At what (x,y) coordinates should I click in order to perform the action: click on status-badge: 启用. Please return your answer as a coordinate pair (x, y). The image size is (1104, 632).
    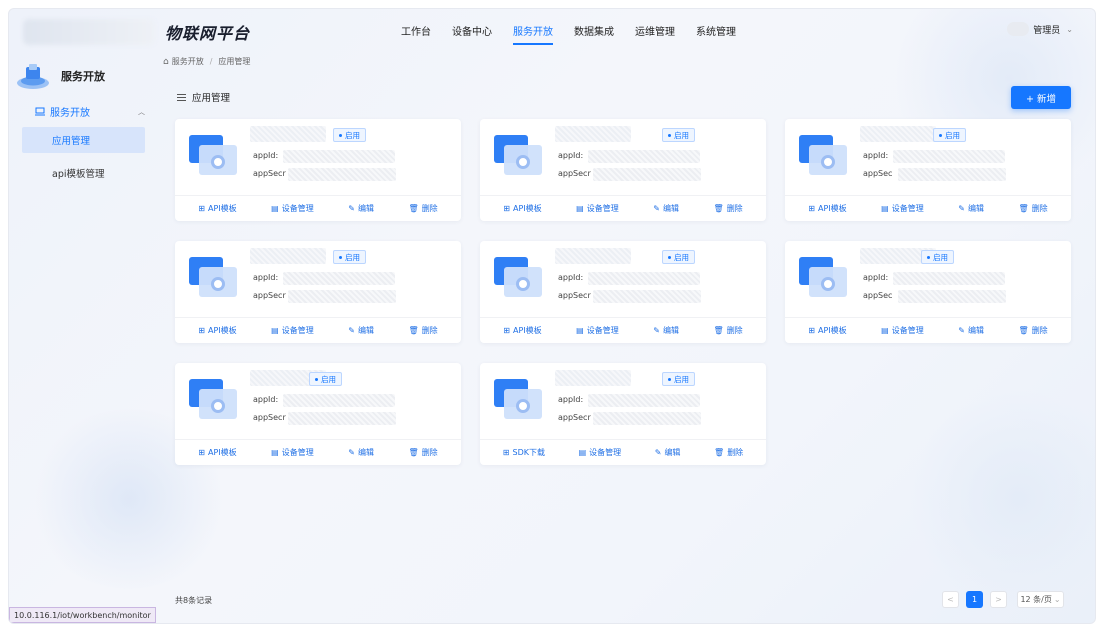
    Looking at the image, I should click on (949, 135).